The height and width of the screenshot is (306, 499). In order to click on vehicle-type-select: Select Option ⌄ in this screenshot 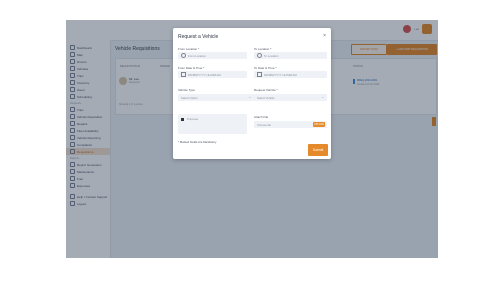, I will do `click(216, 97)`.